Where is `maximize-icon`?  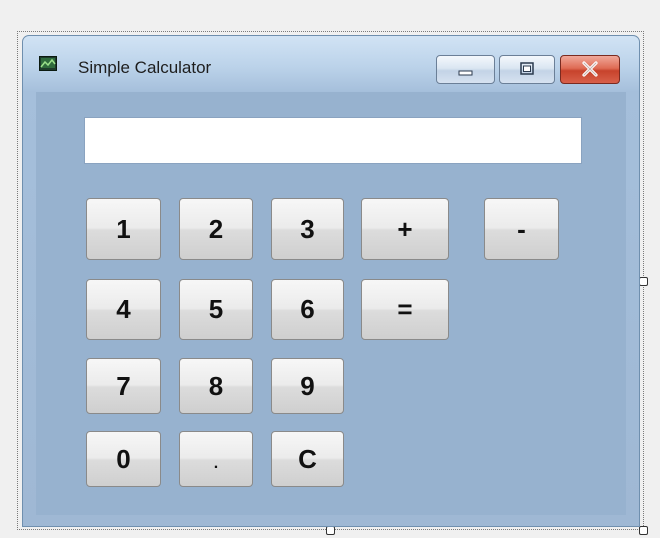 maximize-icon is located at coordinates (527, 68).